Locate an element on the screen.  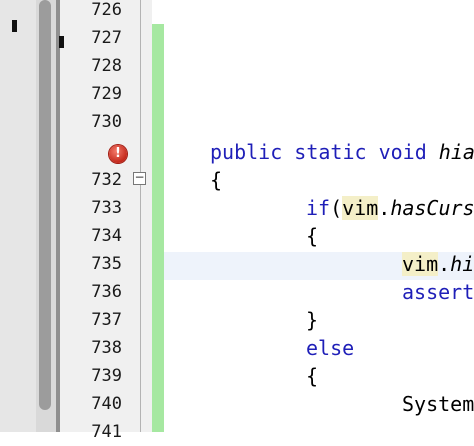
code-keyword: assert is located at coordinates (438, 292).